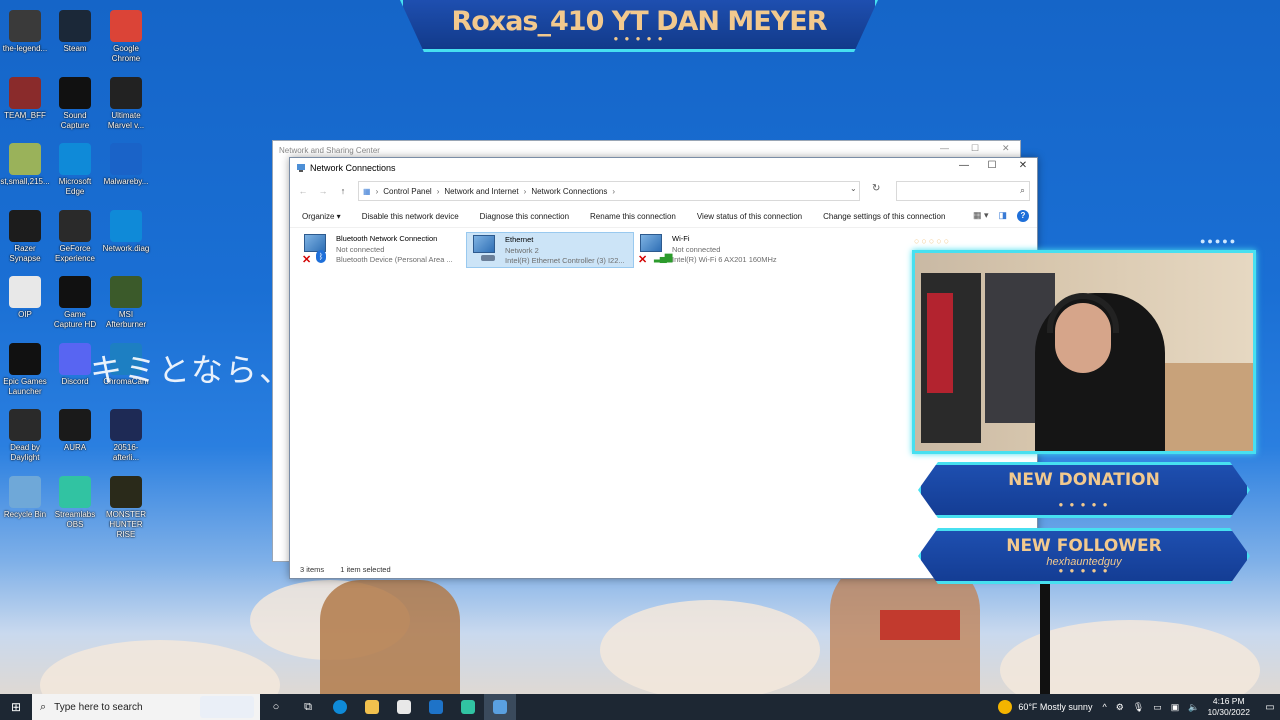 This screenshot has width=1280, height=720. I want to click on forward-arrow-icon: →, so click(323, 191).